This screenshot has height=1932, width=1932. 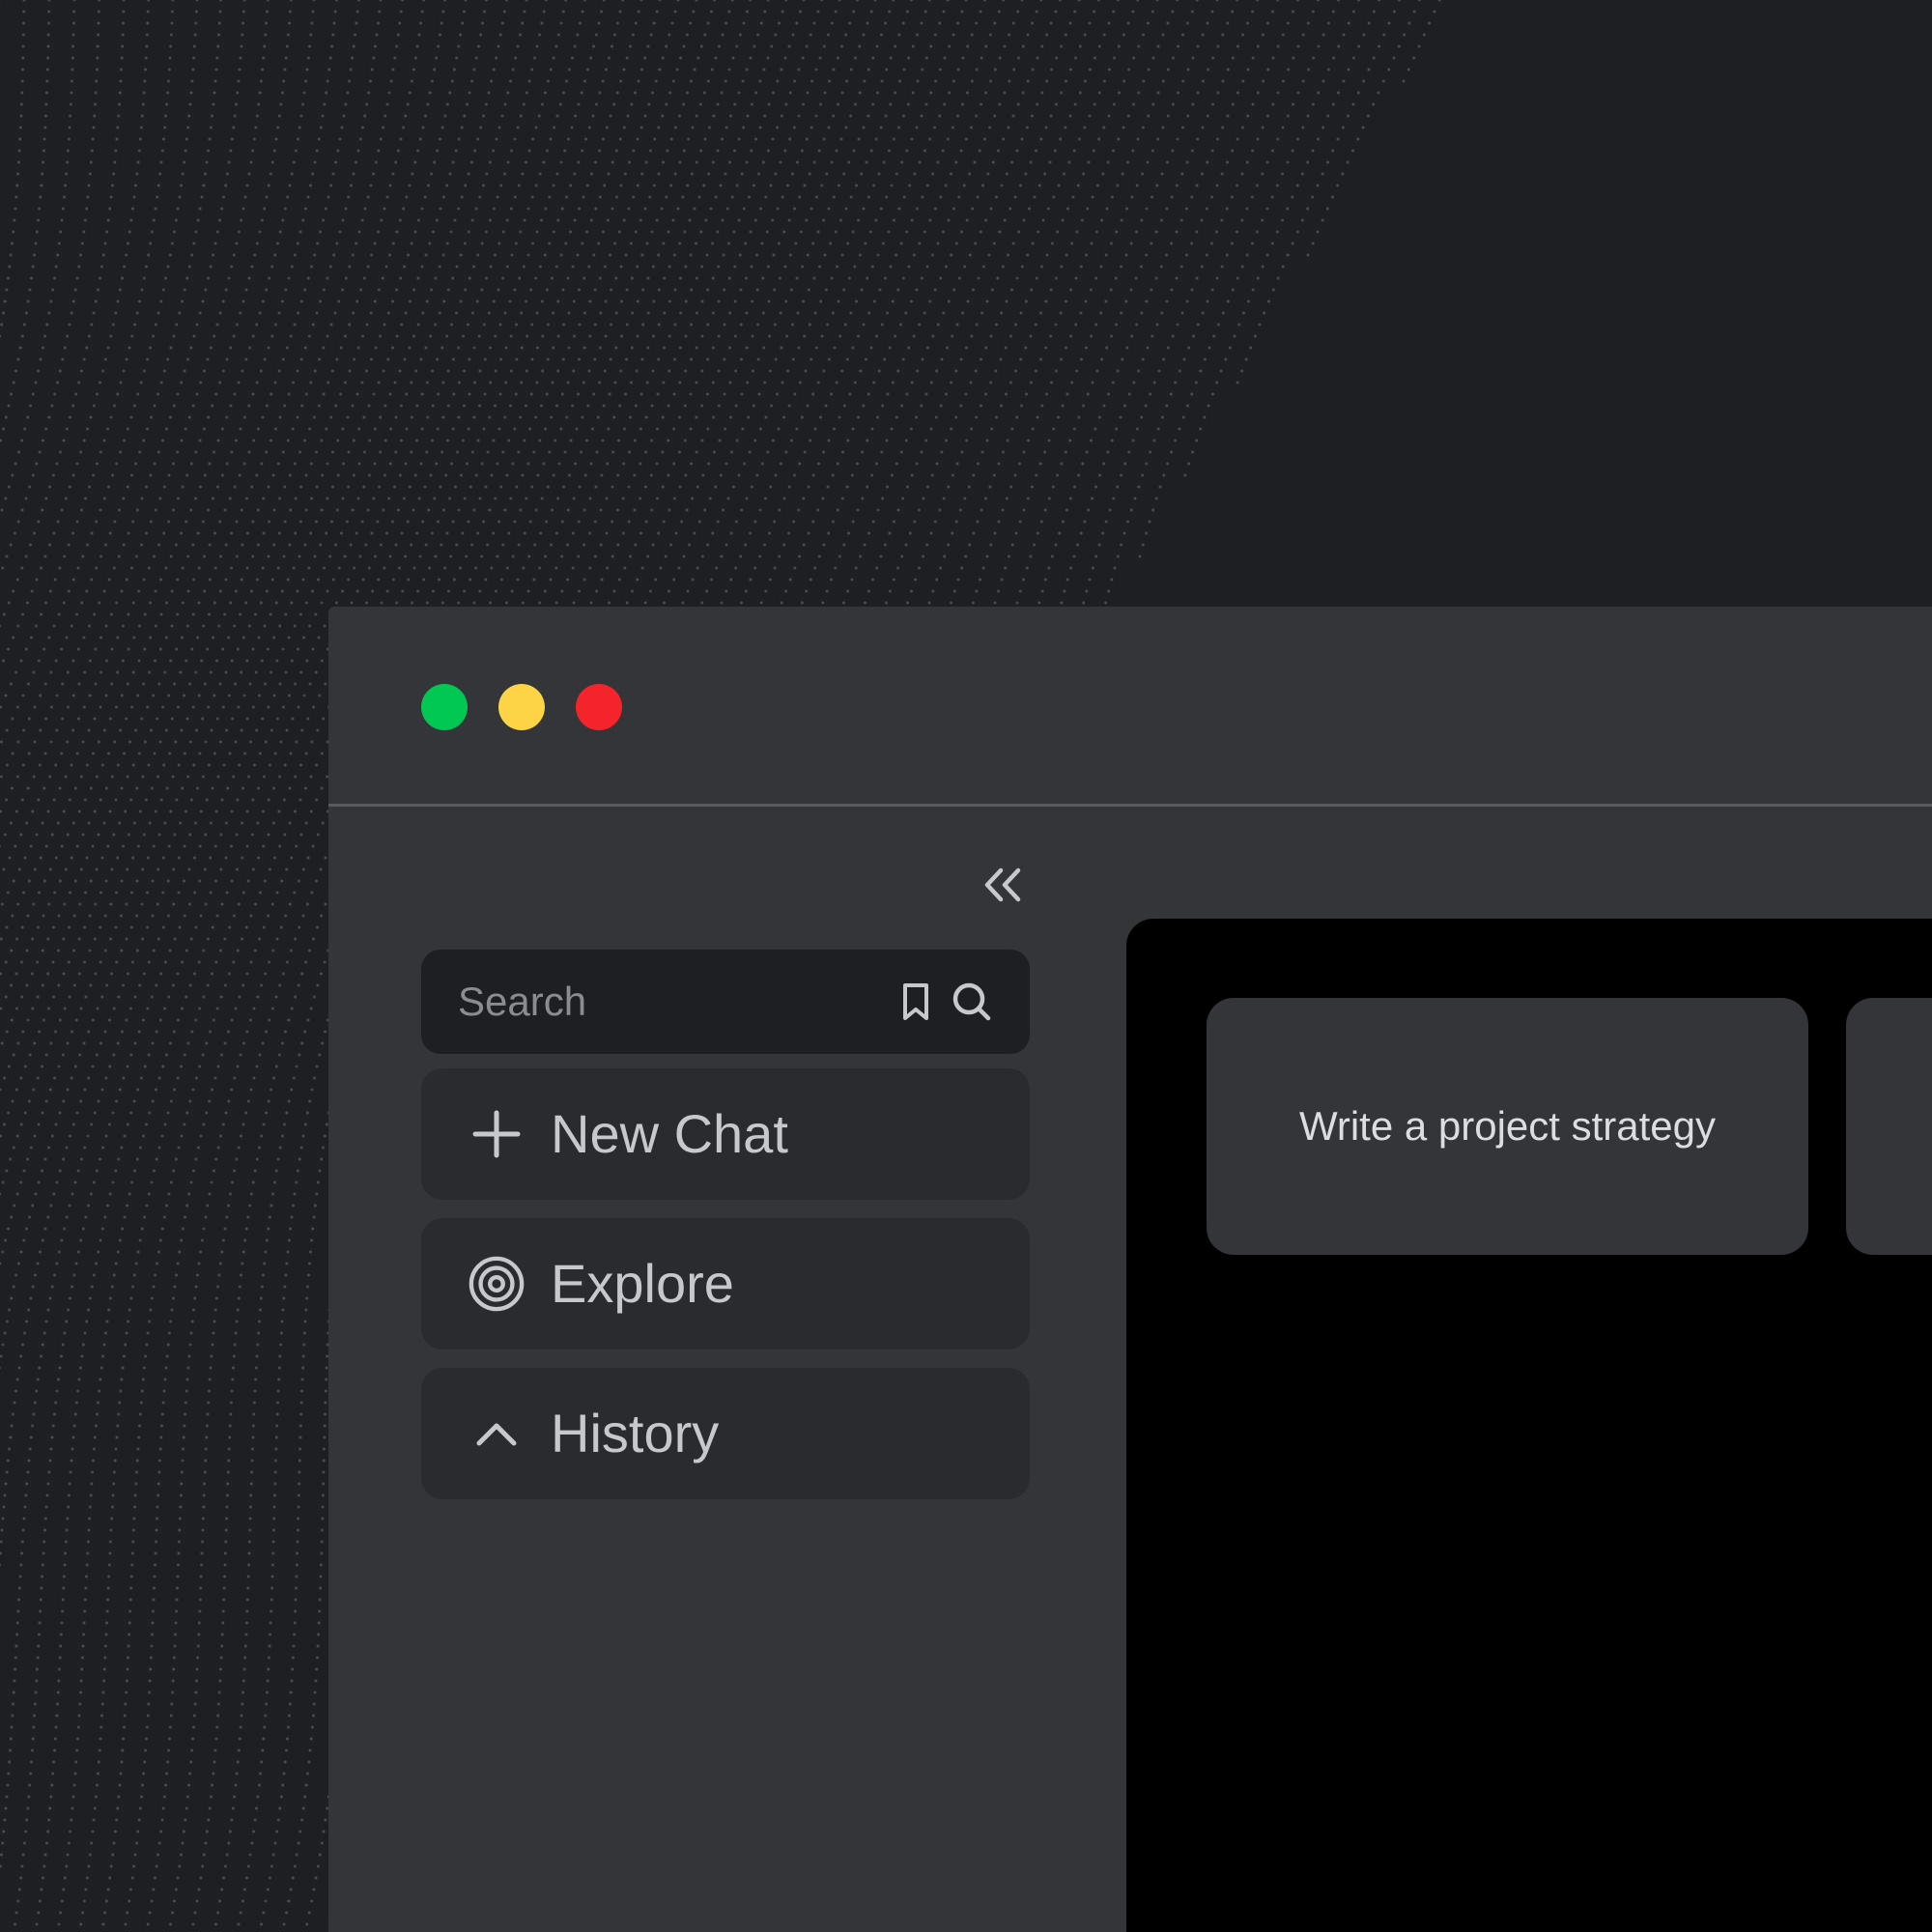 I want to click on search-bar, so click(x=725, y=1002).